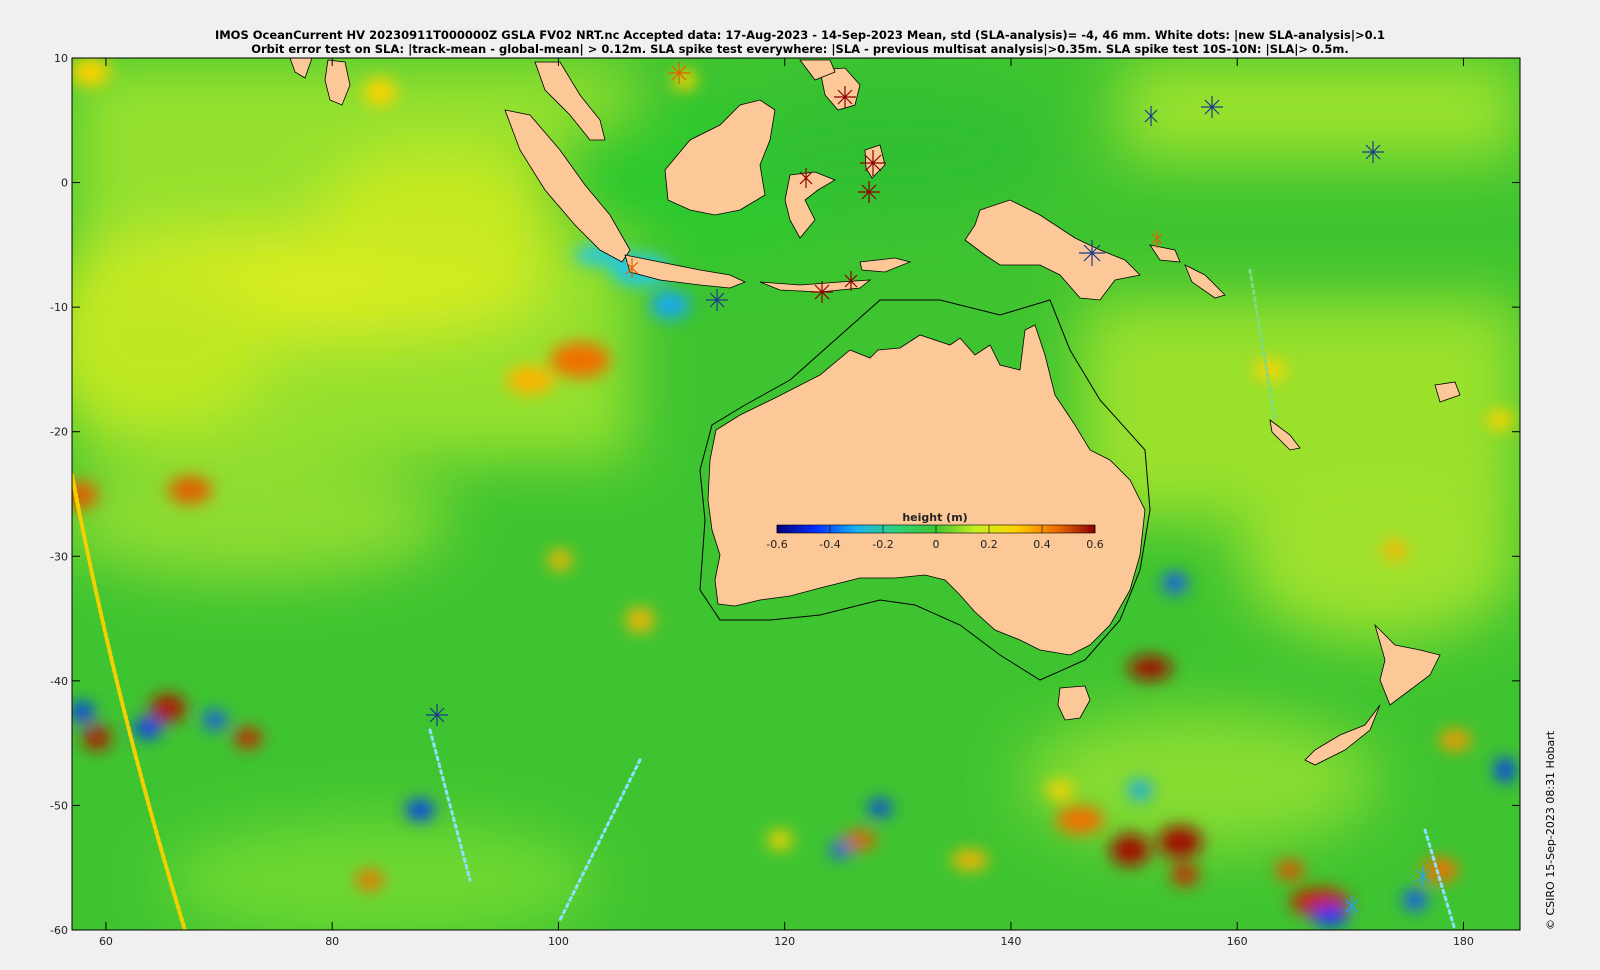  I want to click on y-tick-label: -10, so click(59, 307).